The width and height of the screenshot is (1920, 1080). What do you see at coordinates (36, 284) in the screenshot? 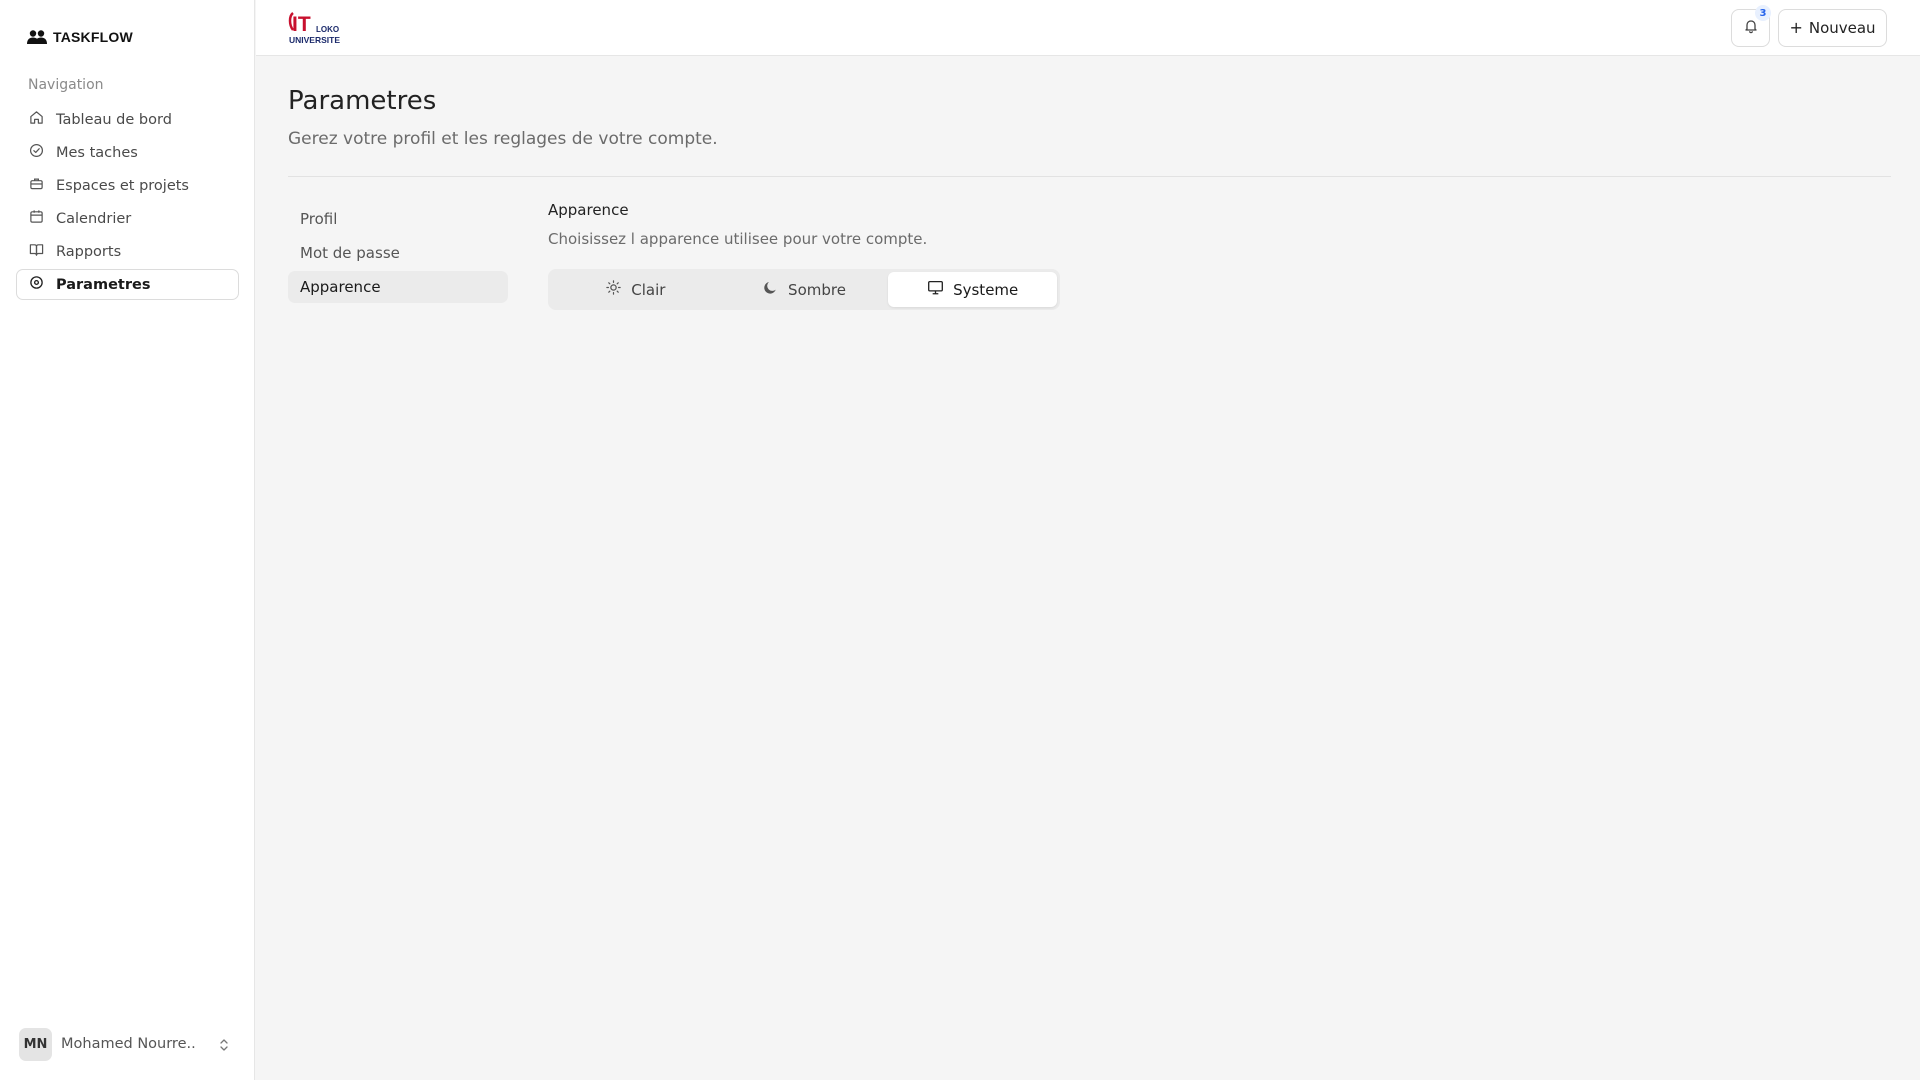
I see `settings-icon` at bounding box center [36, 284].